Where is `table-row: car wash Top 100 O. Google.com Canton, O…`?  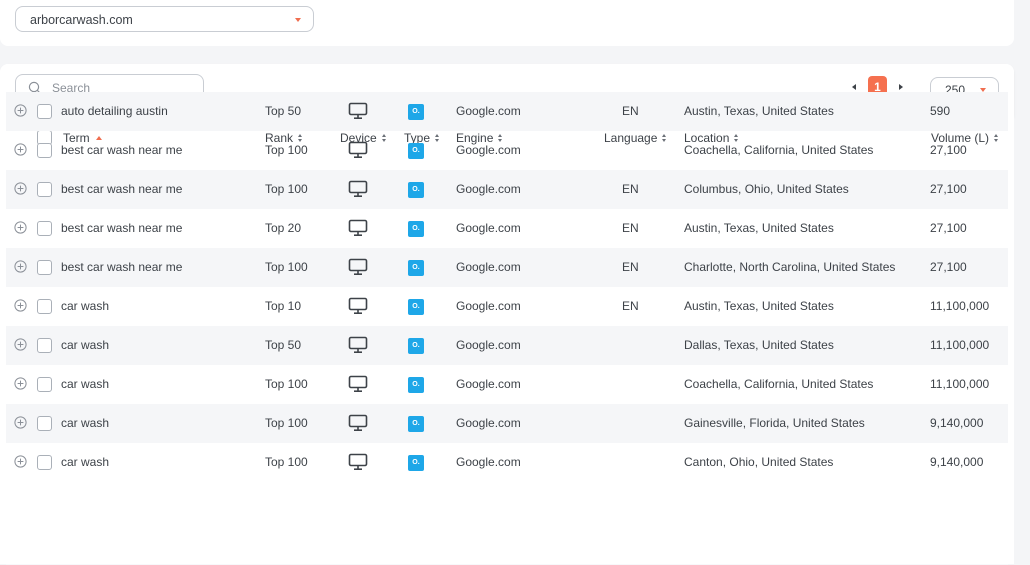
table-row: car wash Top 100 O. Google.com Canton, O… is located at coordinates (507, 462).